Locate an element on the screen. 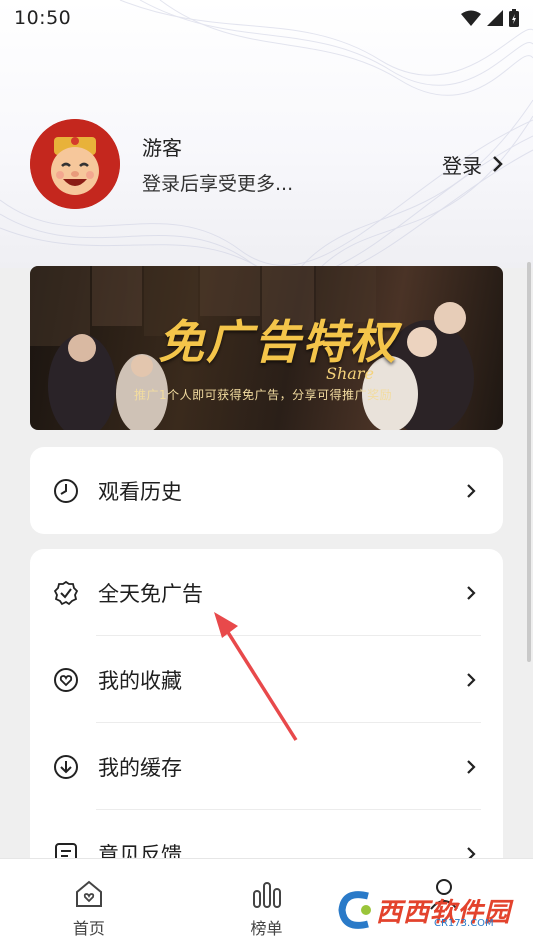  status-time: 10:50 is located at coordinates (43, 18).